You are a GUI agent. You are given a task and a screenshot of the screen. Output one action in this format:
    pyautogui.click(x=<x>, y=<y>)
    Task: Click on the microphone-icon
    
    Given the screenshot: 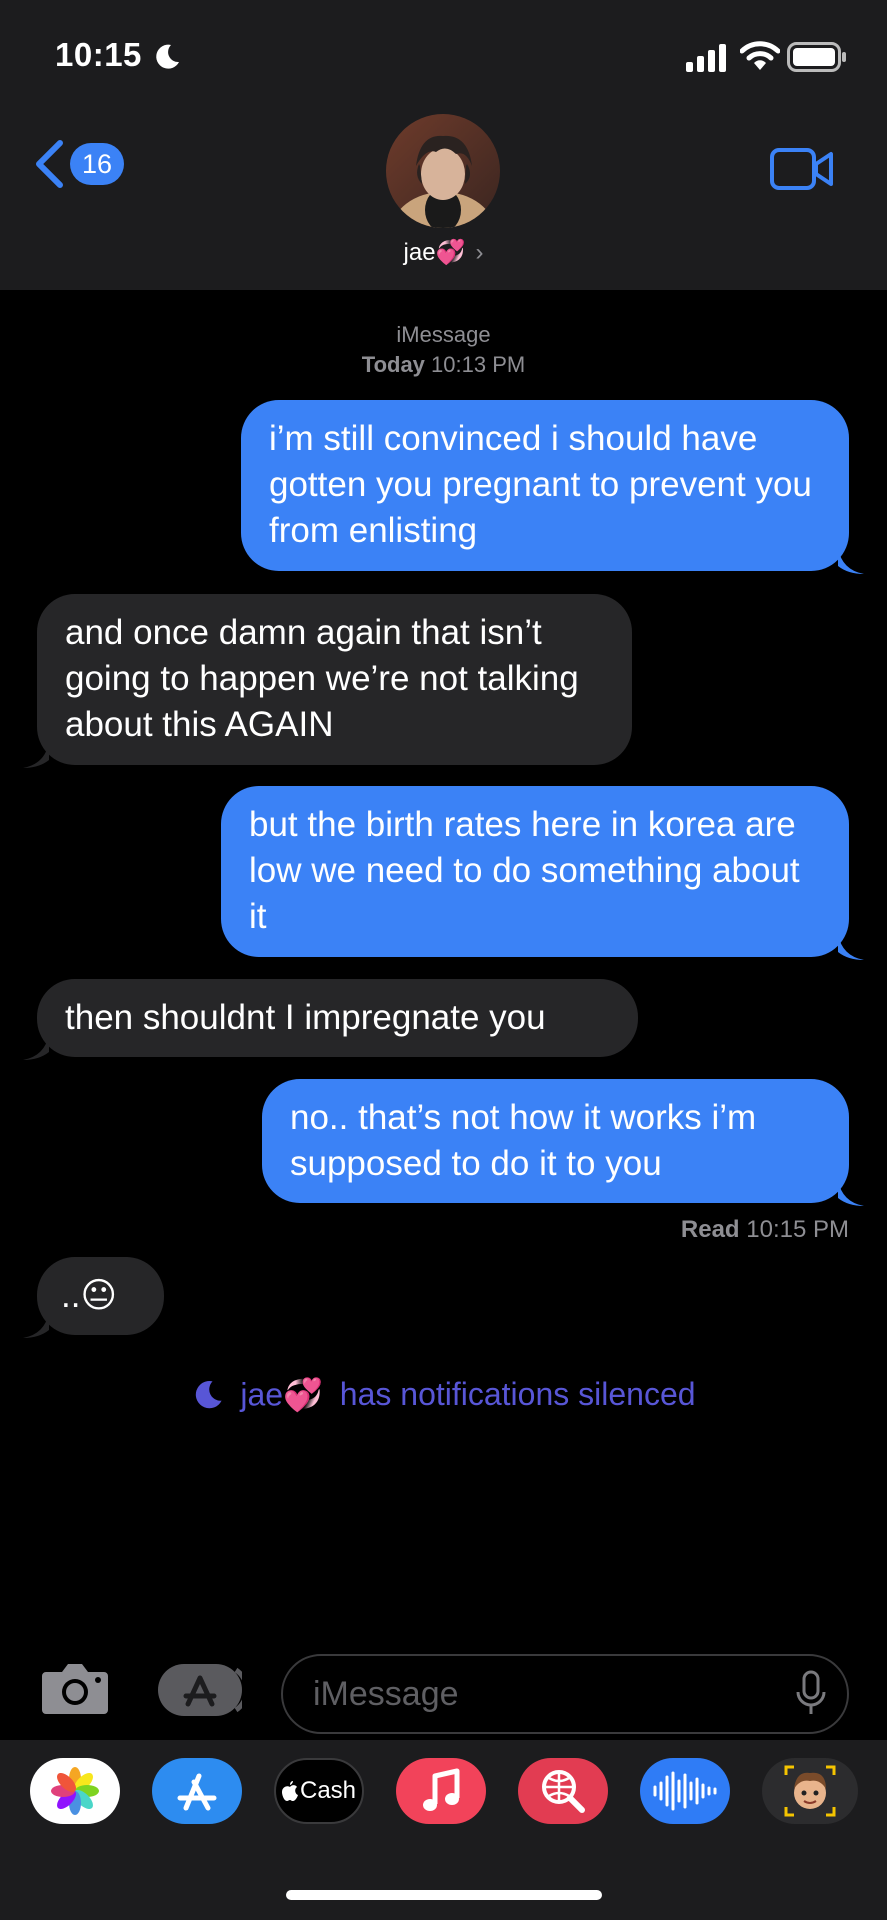 What is the action you would take?
    pyautogui.click(x=811, y=1693)
    